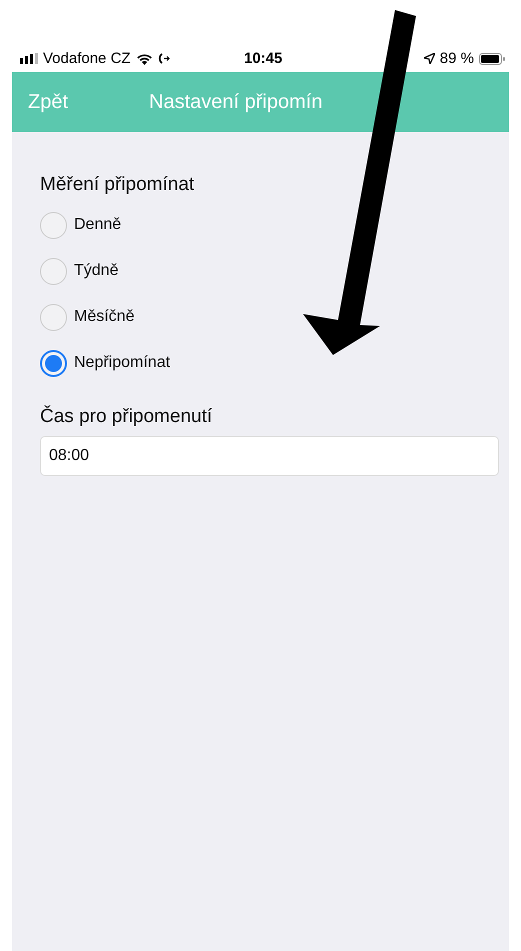 The height and width of the screenshot is (951, 521). What do you see at coordinates (269, 456) in the screenshot?
I see `time-field: 08:00` at bounding box center [269, 456].